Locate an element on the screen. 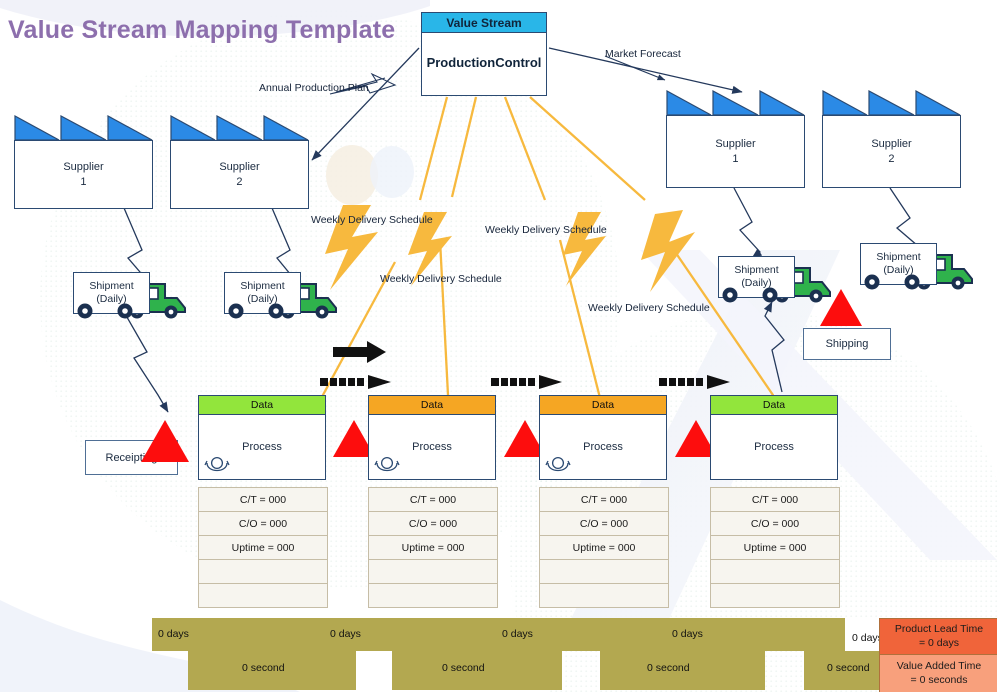 The height and width of the screenshot is (692, 997). material-flow-arrow is located at coordinates (359, 352).